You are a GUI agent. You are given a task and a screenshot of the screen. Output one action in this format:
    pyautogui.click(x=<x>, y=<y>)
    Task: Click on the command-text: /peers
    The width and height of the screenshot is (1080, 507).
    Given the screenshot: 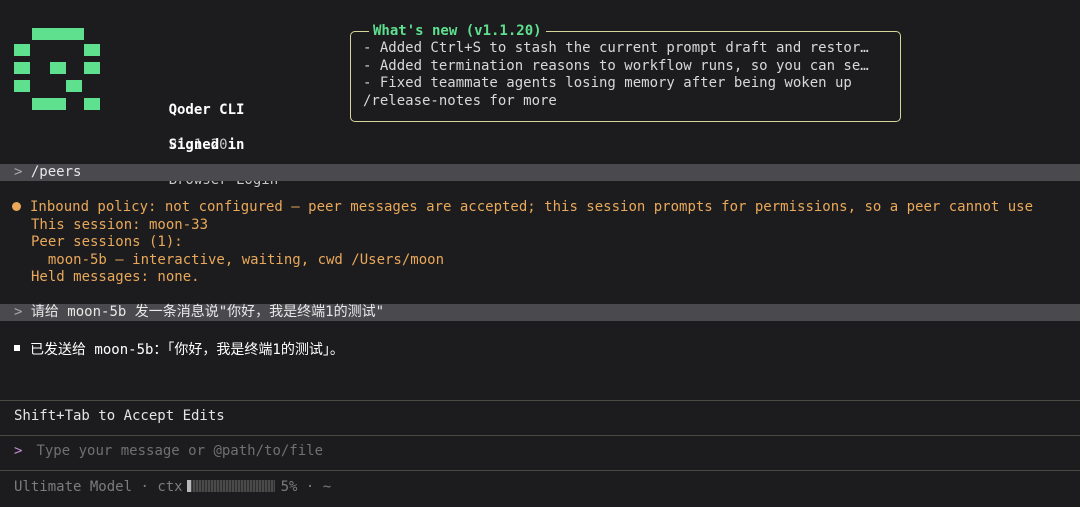 What is the action you would take?
    pyautogui.click(x=56, y=172)
    